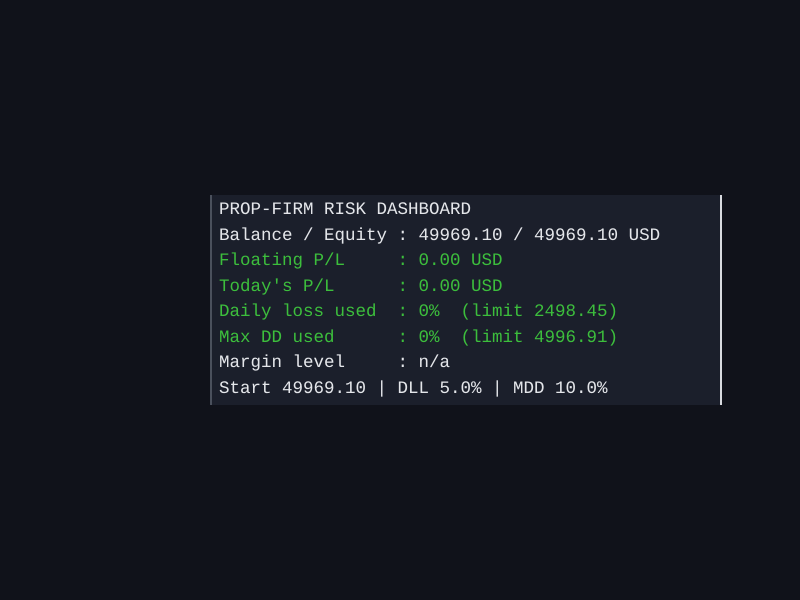 The image size is (800, 600). Describe the element at coordinates (439, 236) in the screenshot. I see `dashboard-line: Balance / Equity : 49969.10 / 49969.10 USD` at that location.